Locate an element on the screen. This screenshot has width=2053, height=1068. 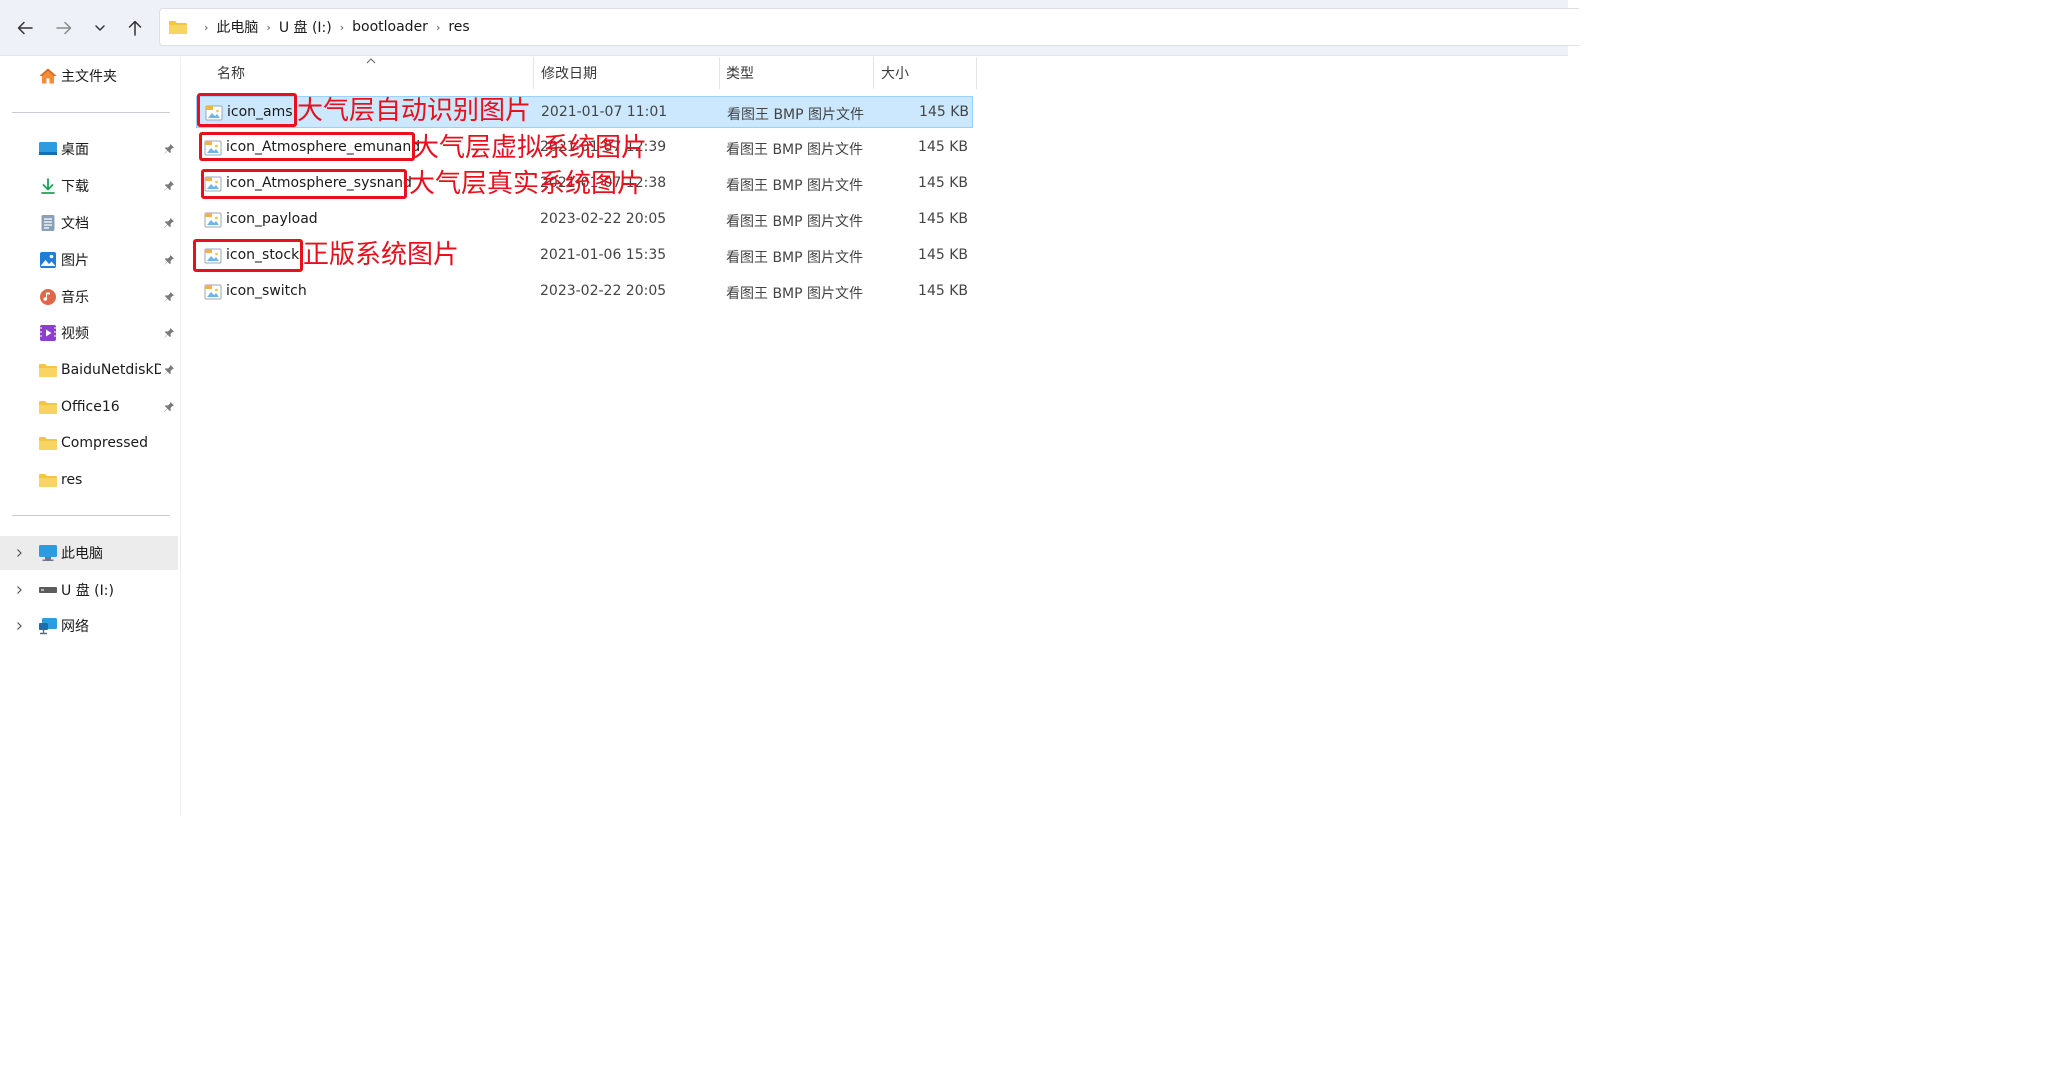
chevron-down-icon is located at coordinates (100, 28).